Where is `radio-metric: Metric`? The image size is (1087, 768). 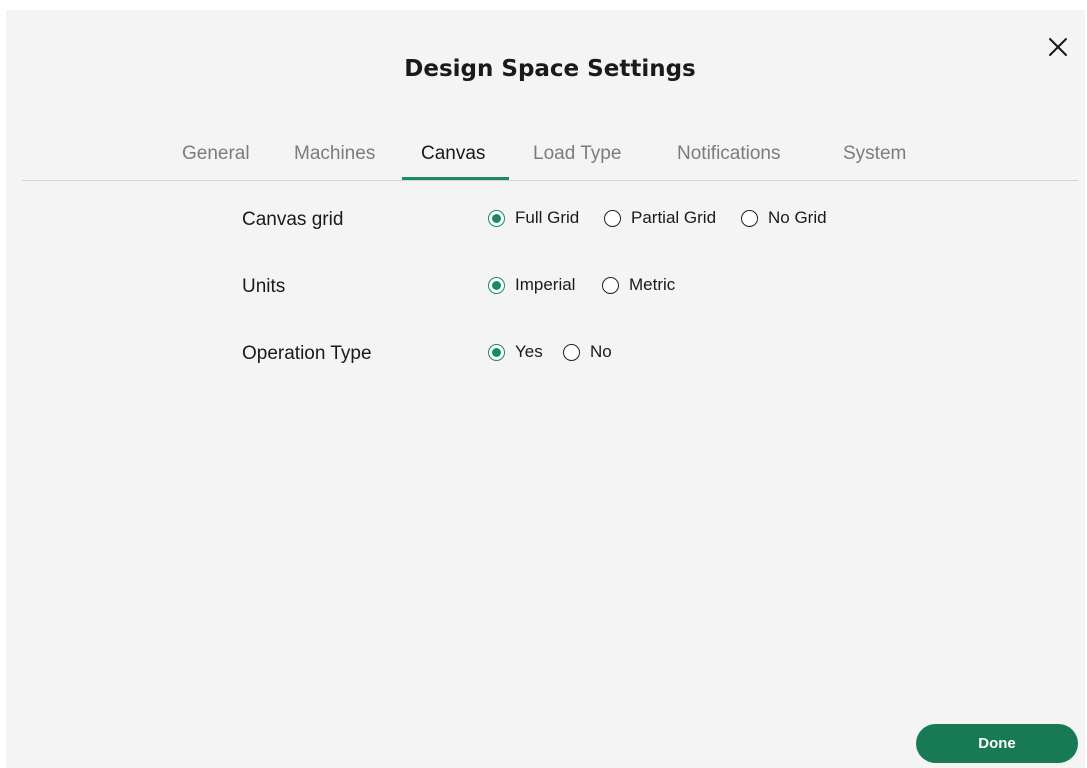 radio-metric: Metric is located at coordinates (638, 285).